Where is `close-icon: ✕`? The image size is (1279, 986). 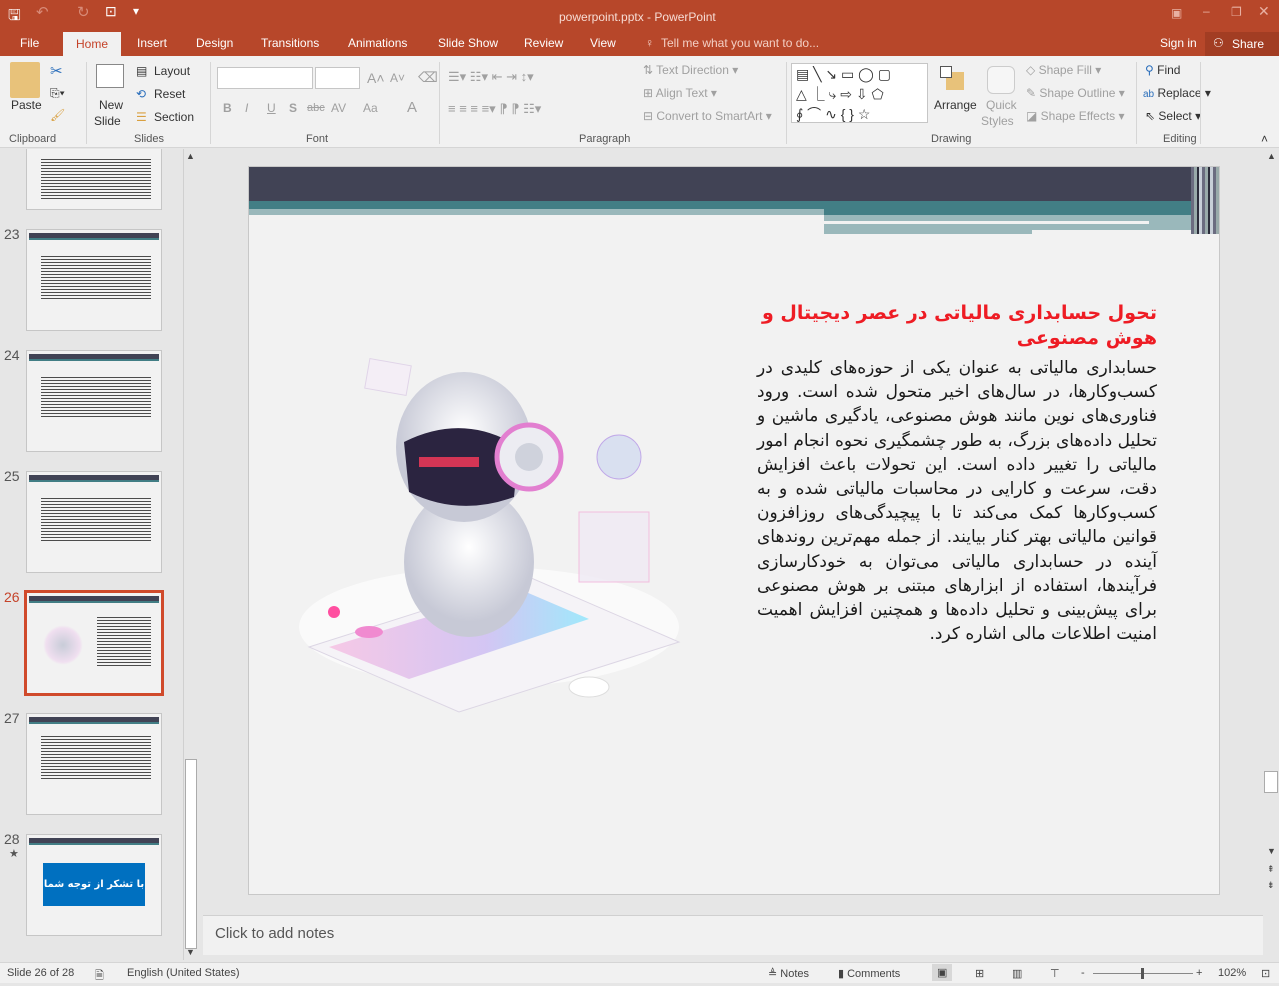
close-icon: ✕ is located at coordinates (1264, 11).